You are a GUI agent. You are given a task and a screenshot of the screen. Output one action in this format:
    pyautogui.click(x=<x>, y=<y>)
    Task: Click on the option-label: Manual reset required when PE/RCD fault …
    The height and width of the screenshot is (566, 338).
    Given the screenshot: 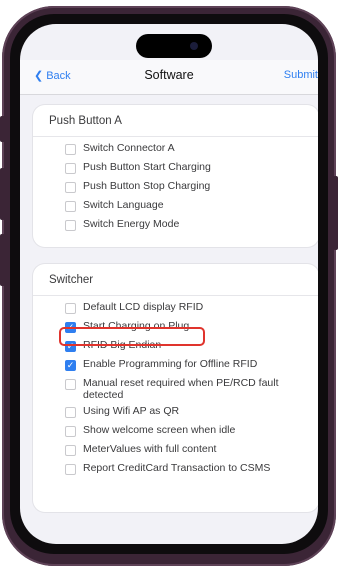 What is the action you would take?
    pyautogui.click(x=181, y=389)
    